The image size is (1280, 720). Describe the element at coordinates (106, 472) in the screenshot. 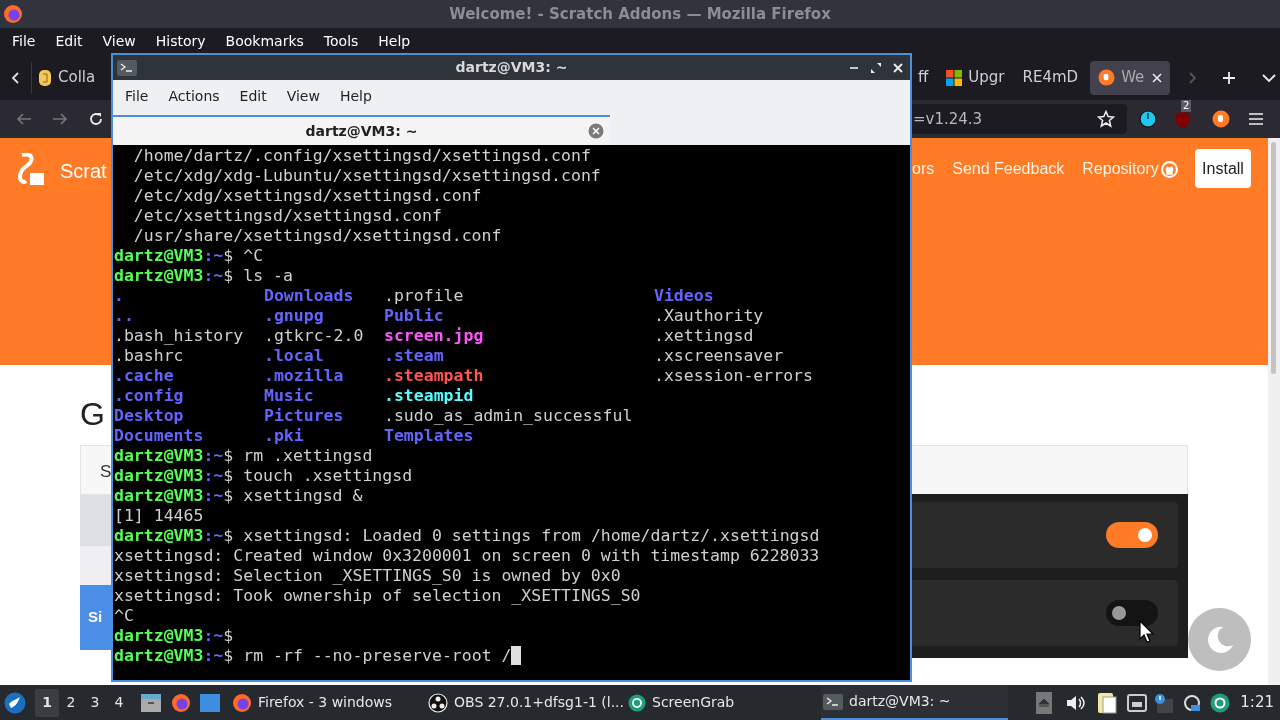

I see `card-tab: S` at that location.